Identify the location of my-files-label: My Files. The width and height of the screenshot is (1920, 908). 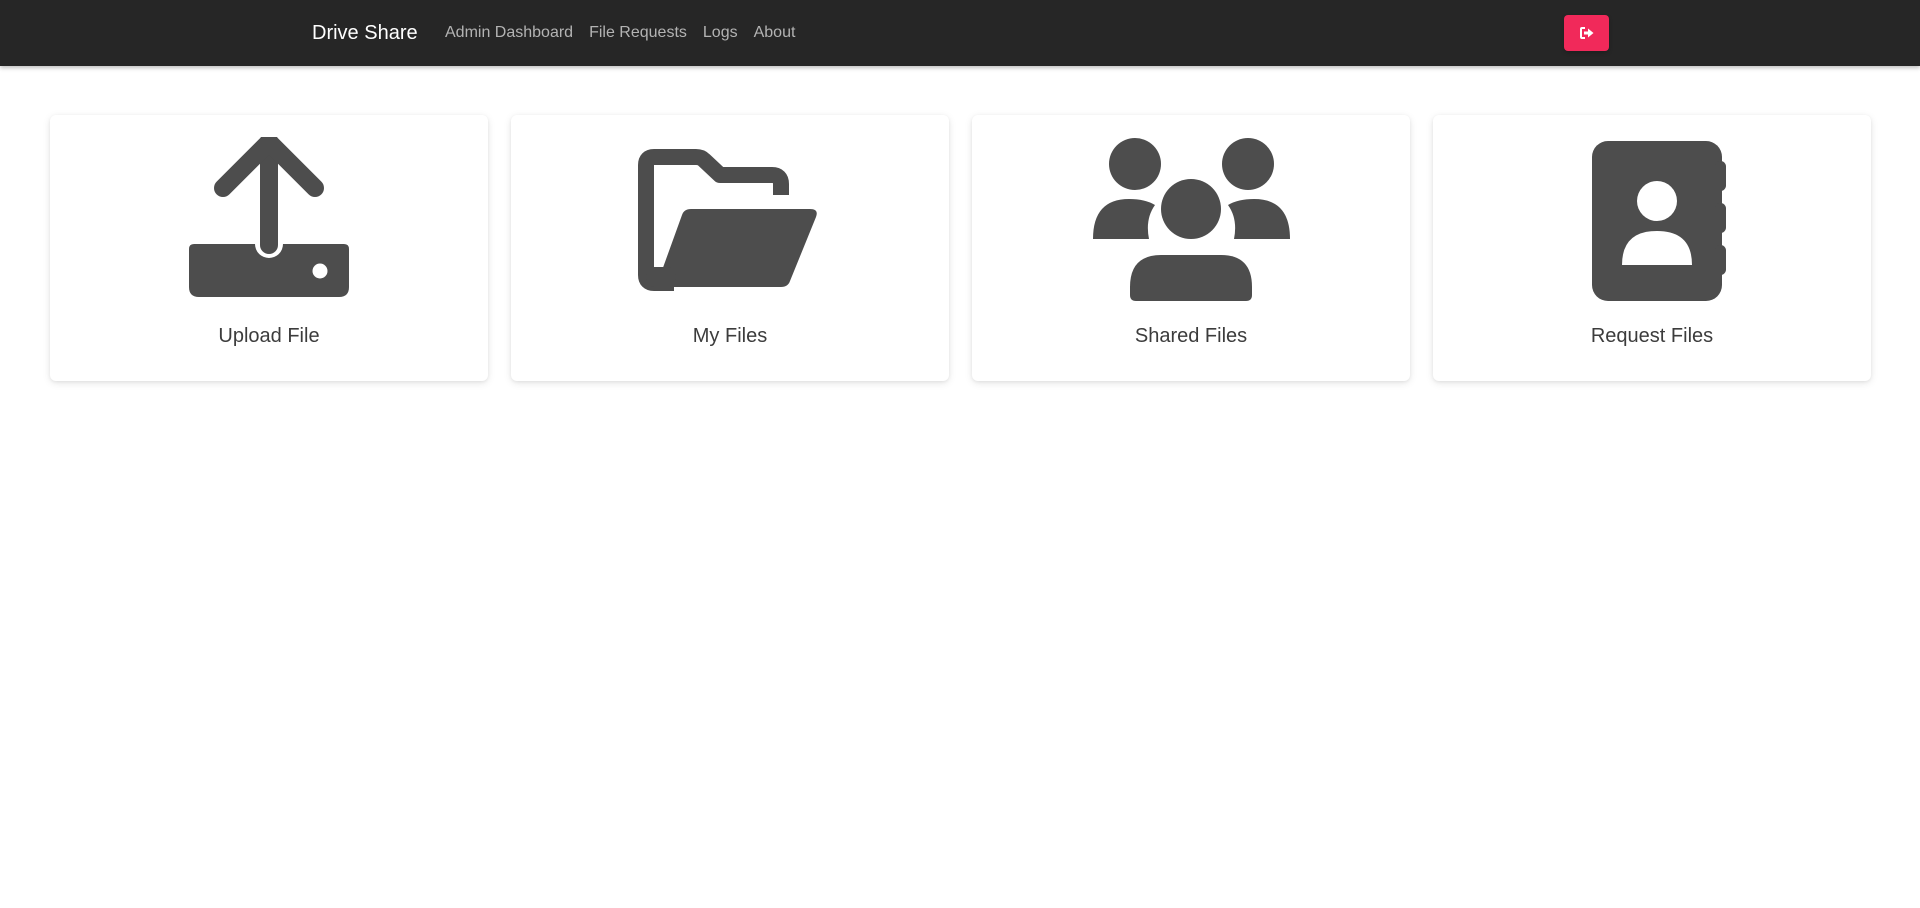
(730, 336).